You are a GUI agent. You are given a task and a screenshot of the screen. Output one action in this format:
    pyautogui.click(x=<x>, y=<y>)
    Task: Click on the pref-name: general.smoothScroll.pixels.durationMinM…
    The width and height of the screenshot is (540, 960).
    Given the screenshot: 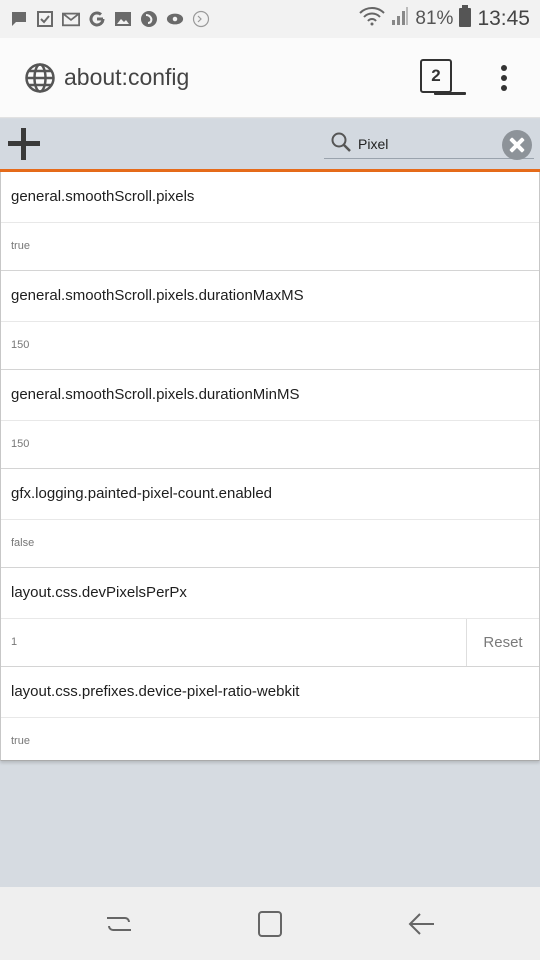 What is the action you would take?
    pyautogui.click(x=155, y=394)
    